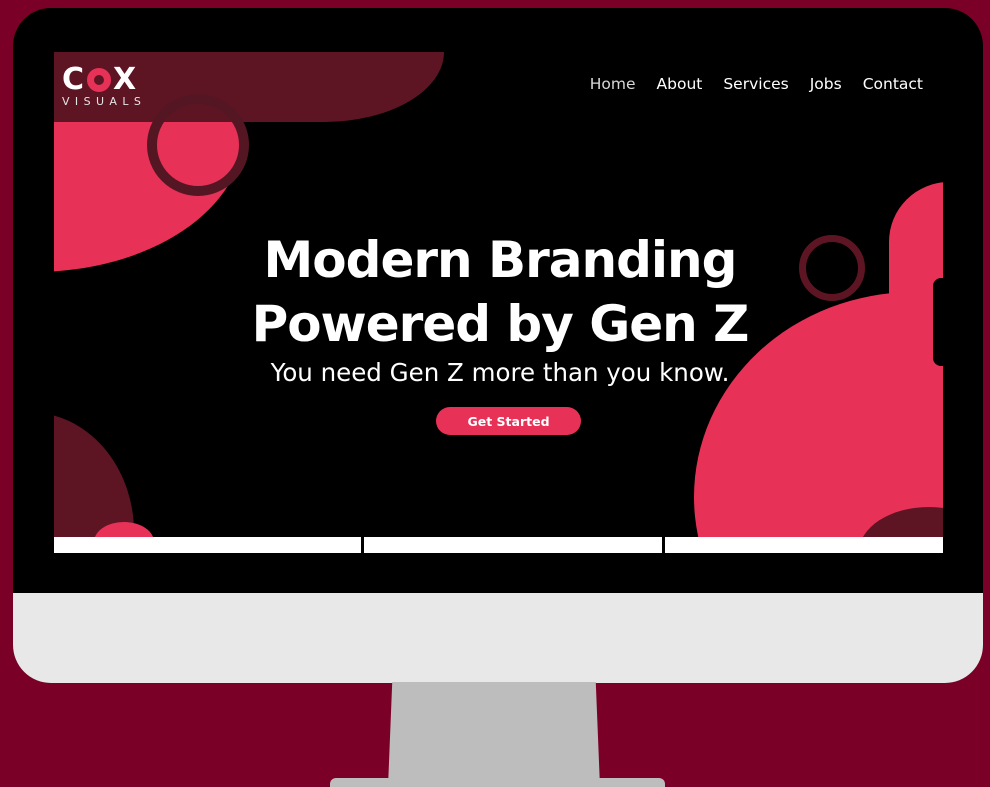 The image size is (990, 787). I want to click on nav-about: About, so click(680, 84).